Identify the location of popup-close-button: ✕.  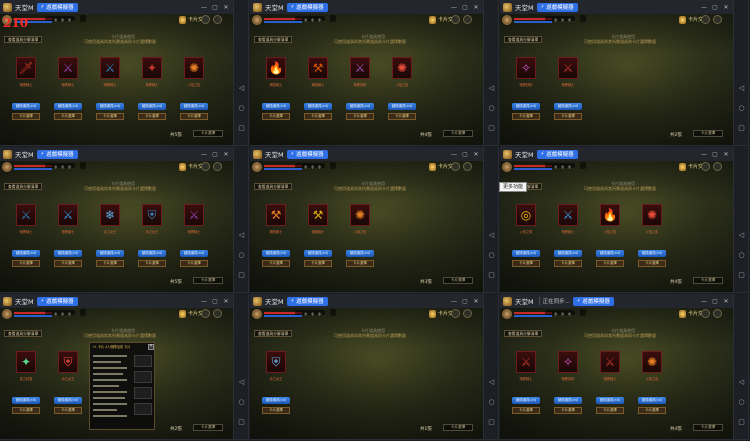
(151, 347).